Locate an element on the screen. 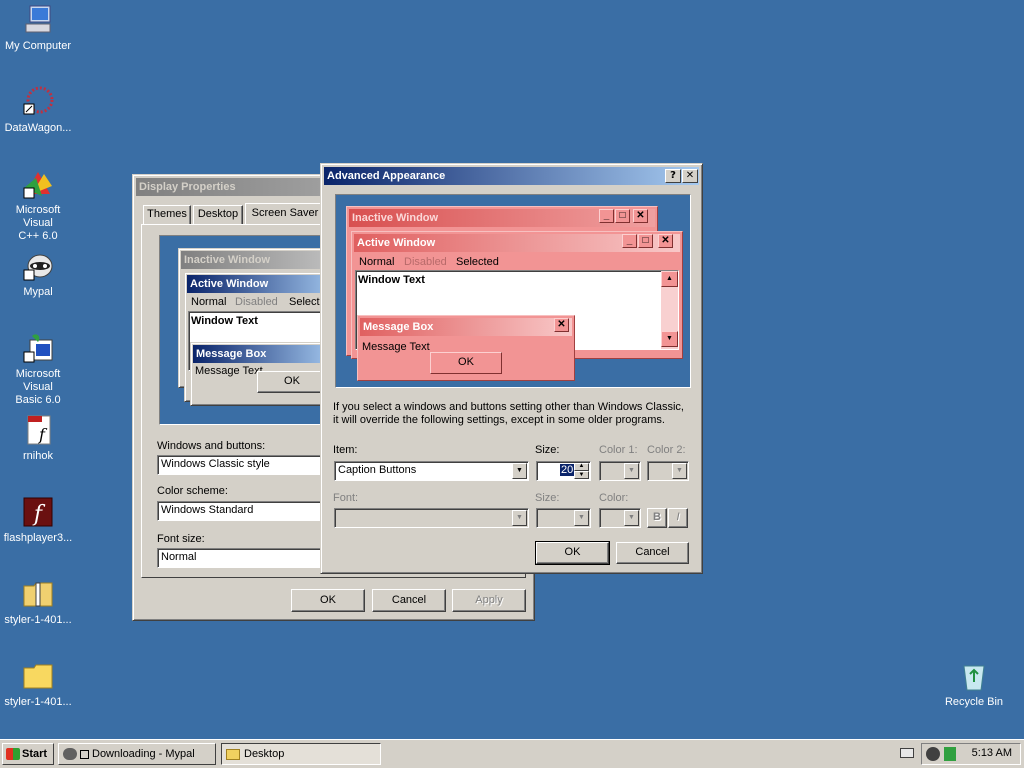  recycle-bin-icon is located at coordinates (974, 676).